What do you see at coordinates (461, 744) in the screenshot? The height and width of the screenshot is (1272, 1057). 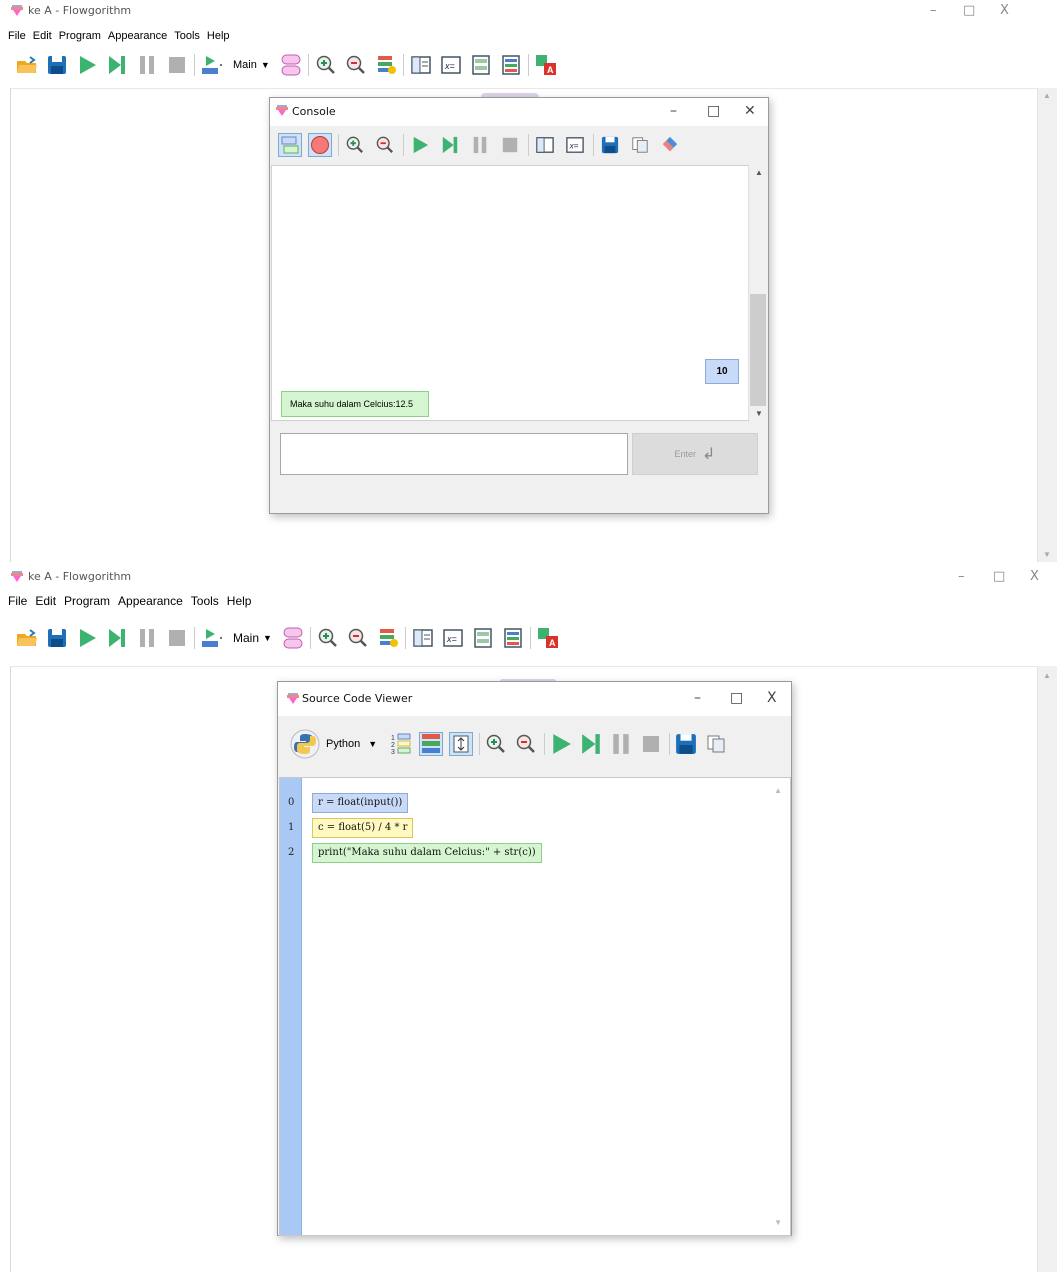 I see `fit-height-button` at bounding box center [461, 744].